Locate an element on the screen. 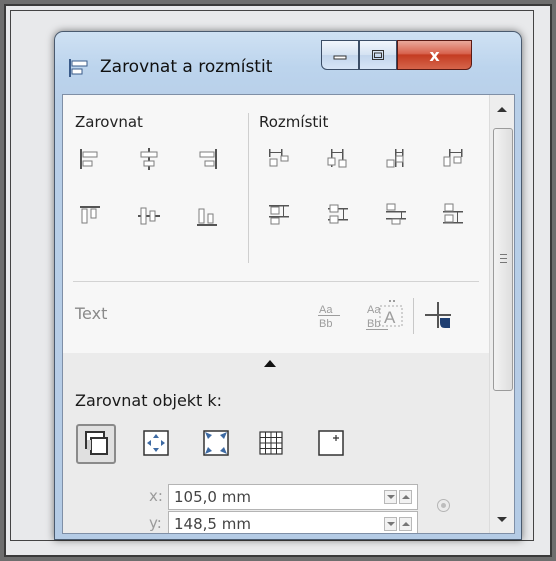 The height and width of the screenshot is (561, 556). distribute-section-label: Rozmístit is located at coordinates (294, 122).